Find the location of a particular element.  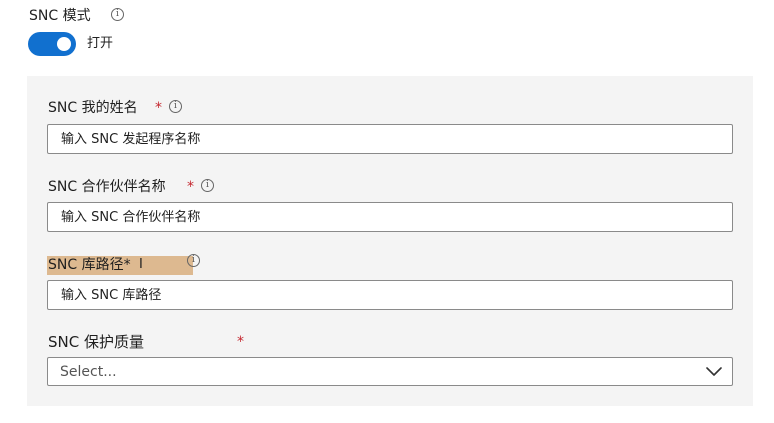

library-path-input is located at coordinates (390, 295).